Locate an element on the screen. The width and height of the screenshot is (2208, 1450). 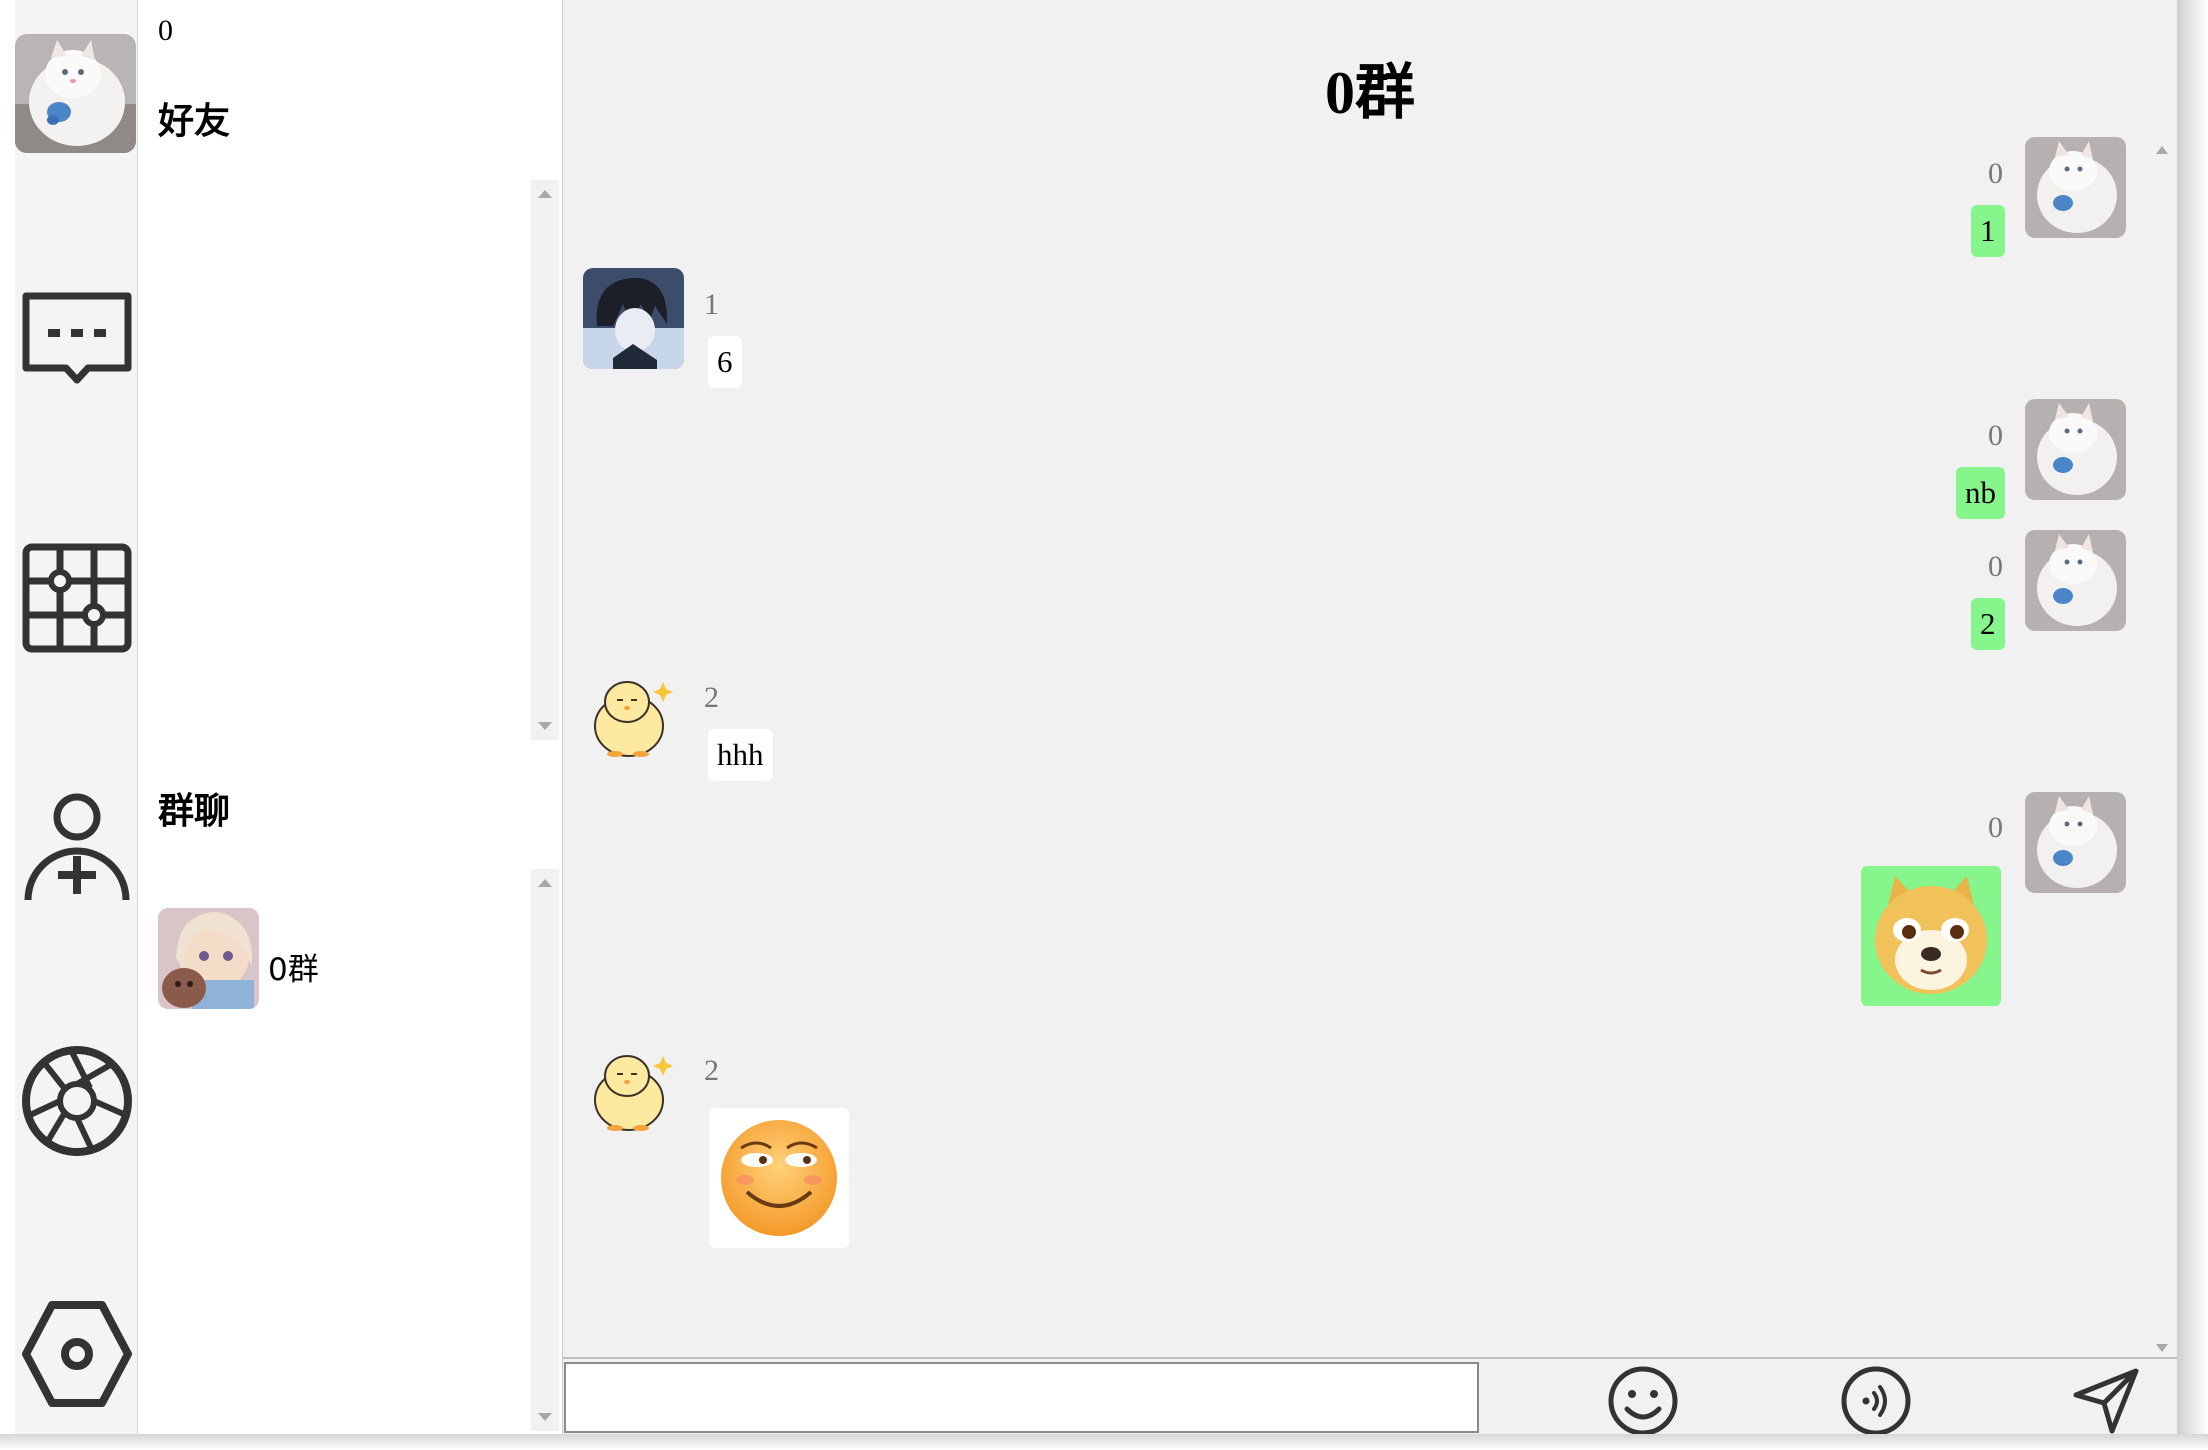
hexagon-settings-icon is located at coordinates (77, 1354).